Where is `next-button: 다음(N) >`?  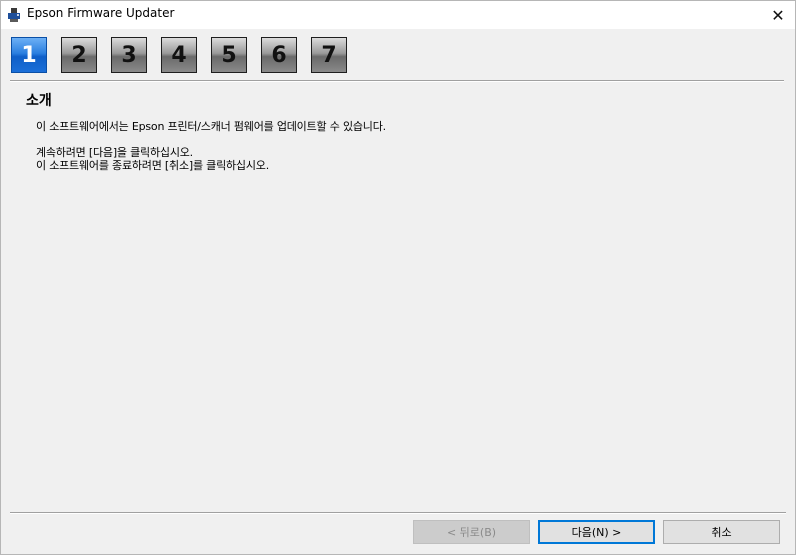 next-button: 다음(N) > is located at coordinates (596, 532).